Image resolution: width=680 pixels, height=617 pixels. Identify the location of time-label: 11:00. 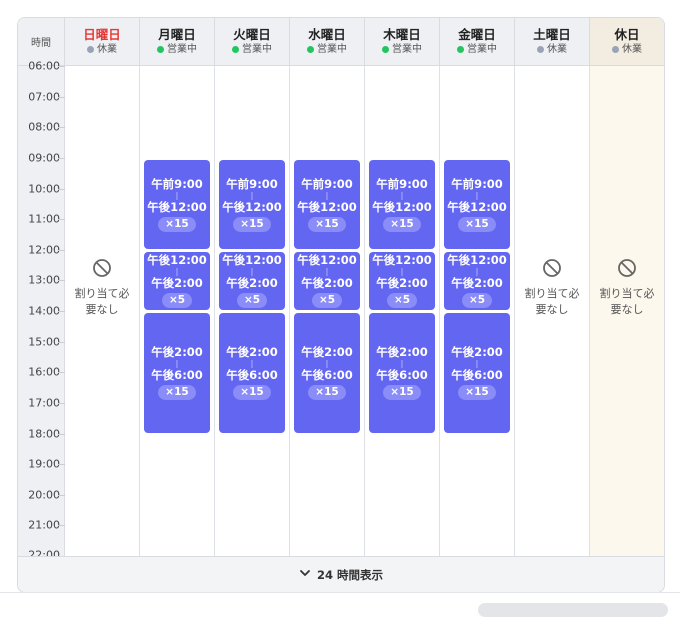
(44, 219).